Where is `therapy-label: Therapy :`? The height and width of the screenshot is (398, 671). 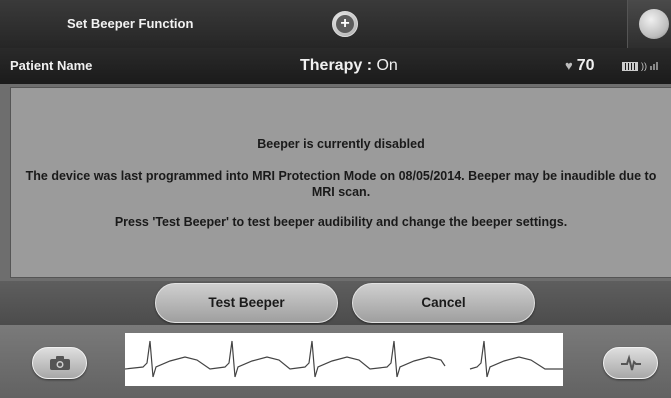 therapy-label: Therapy : is located at coordinates (336, 65).